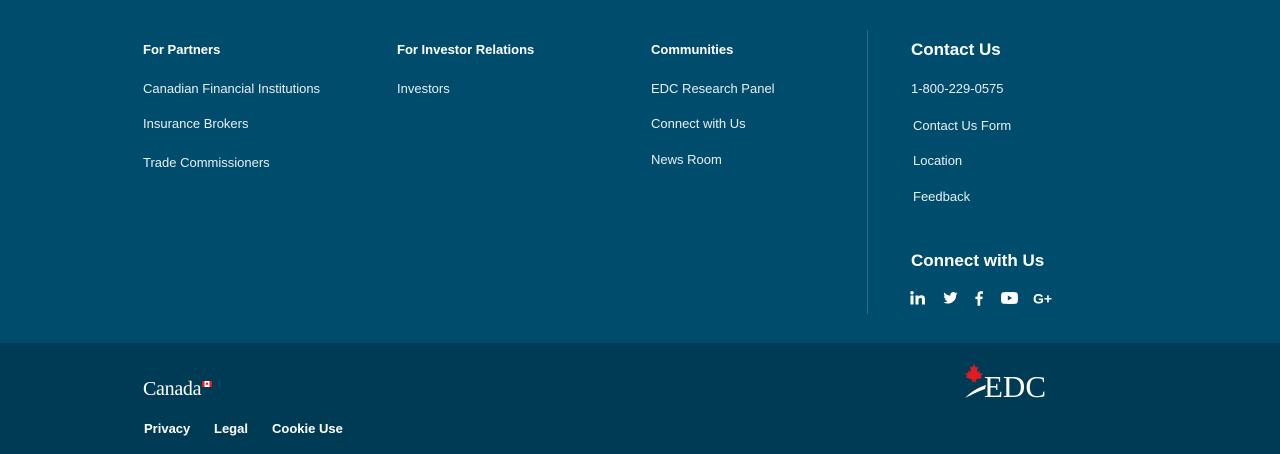 The width and height of the screenshot is (1280, 454). What do you see at coordinates (196, 123) in the screenshot?
I see `link-insurance-brokers: Insurance Brokers` at bounding box center [196, 123].